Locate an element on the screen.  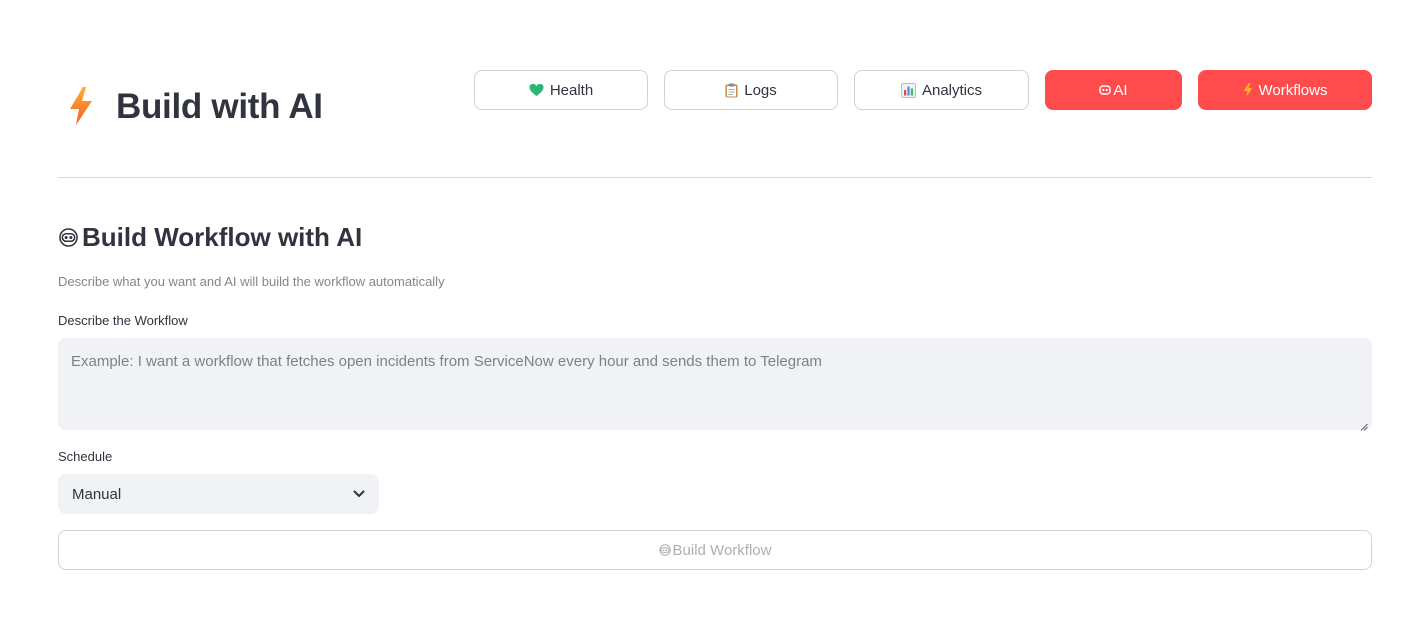
resize-handle-icon is located at coordinates (1364, 424).